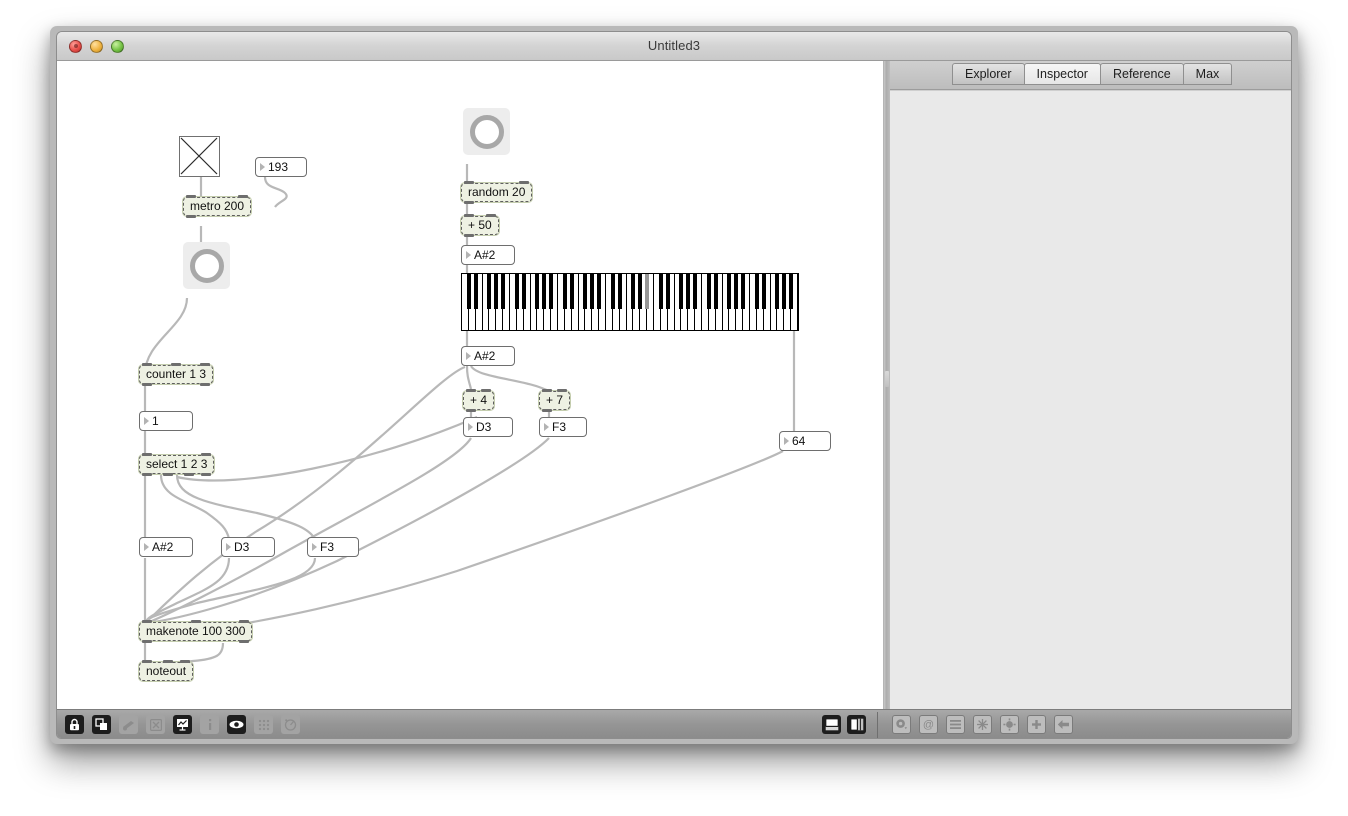 Image resolution: width=1348 pixels, height=816 pixels. What do you see at coordinates (928, 724) in the screenshot?
I see `at-sign-icon: @` at bounding box center [928, 724].